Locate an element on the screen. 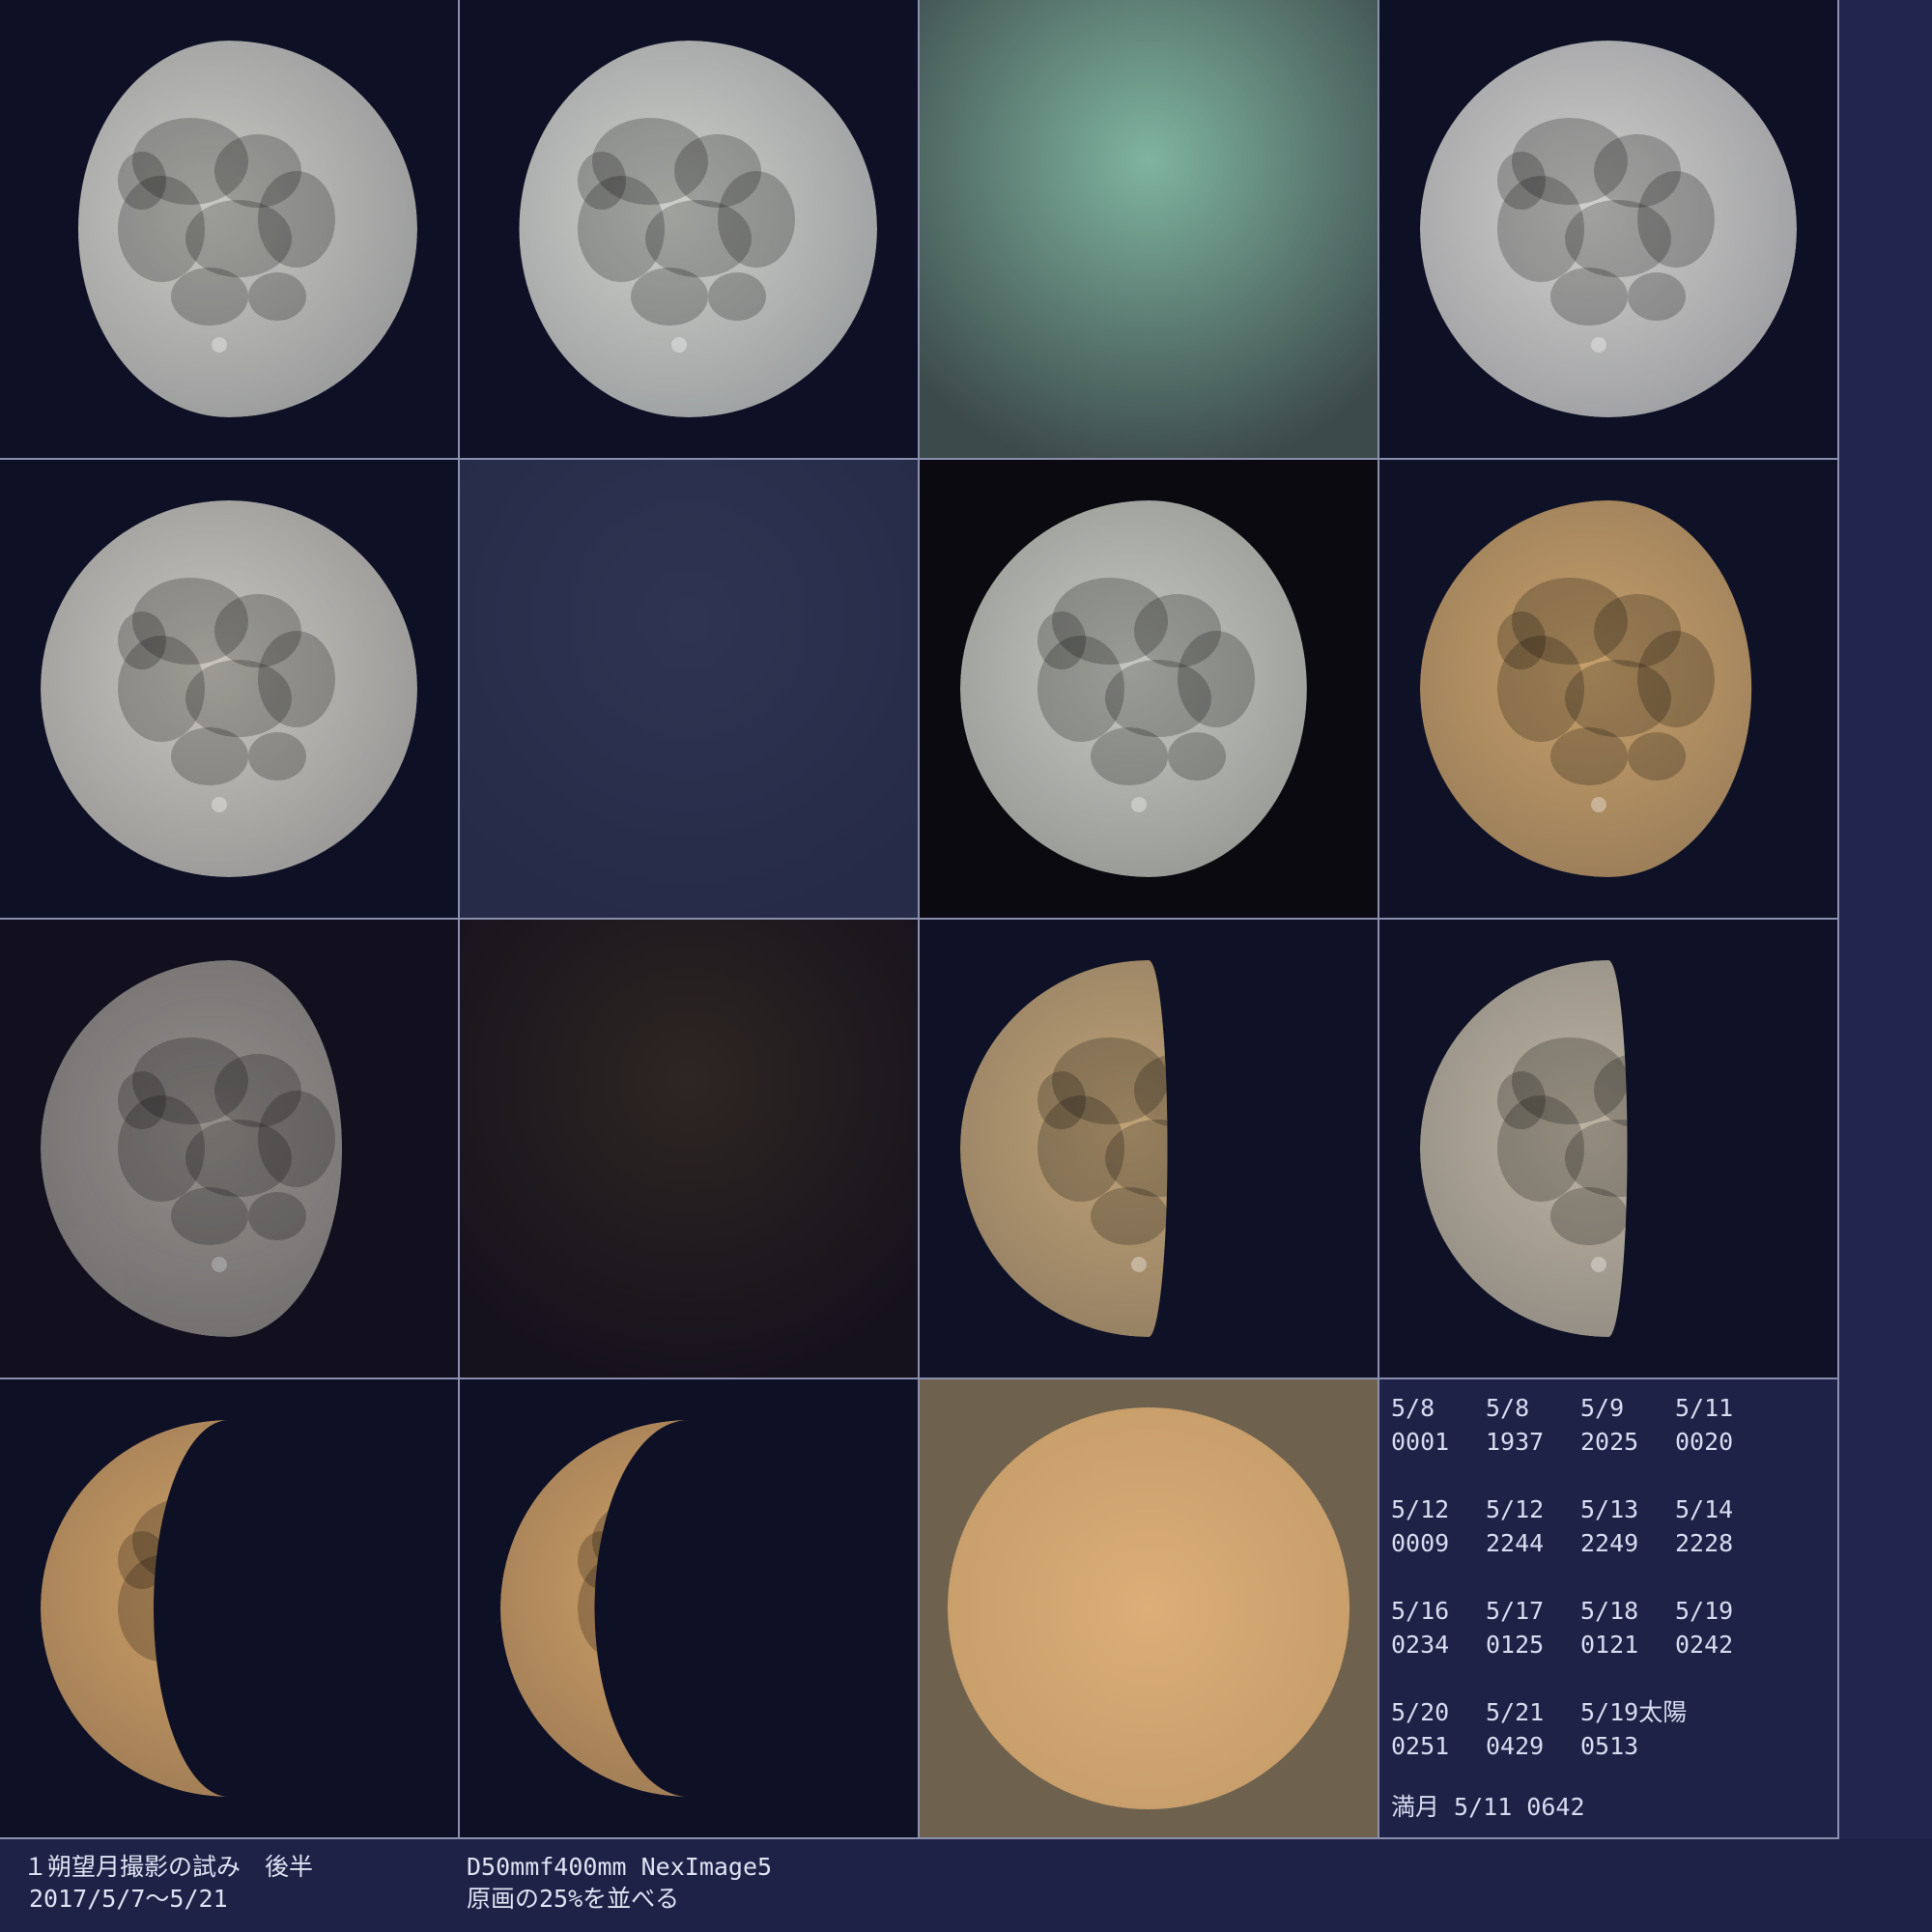 The image size is (1932, 1932). moon-5-21-0429-image is located at coordinates (689, 1608).